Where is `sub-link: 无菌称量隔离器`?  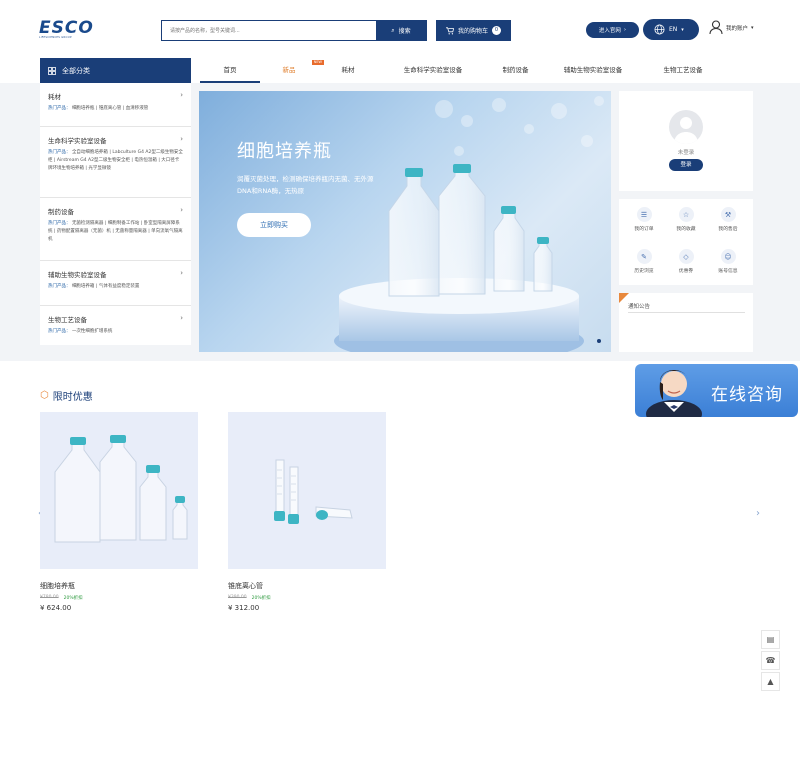
sub-link: 无菌称量隔离器 is located at coordinates (131, 231).